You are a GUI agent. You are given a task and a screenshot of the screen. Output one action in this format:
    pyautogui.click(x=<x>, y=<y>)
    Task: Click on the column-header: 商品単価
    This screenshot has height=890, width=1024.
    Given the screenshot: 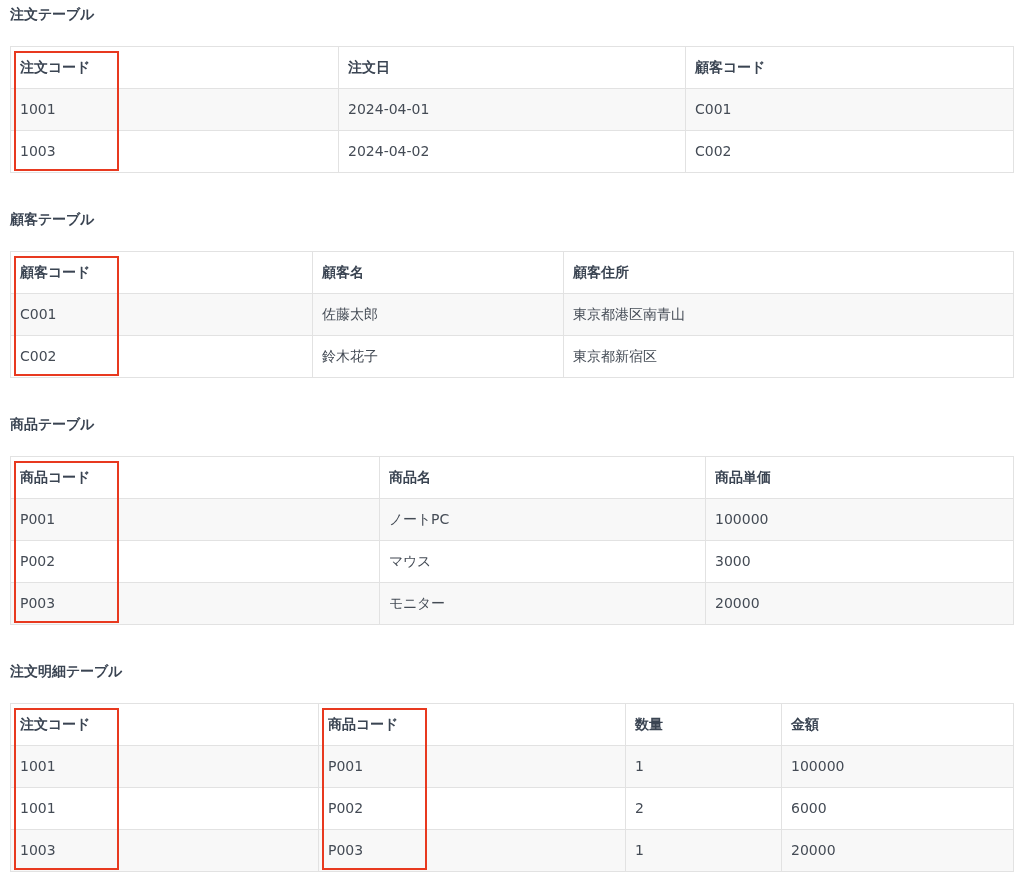 What is the action you would take?
    pyautogui.click(x=859, y=477)
    